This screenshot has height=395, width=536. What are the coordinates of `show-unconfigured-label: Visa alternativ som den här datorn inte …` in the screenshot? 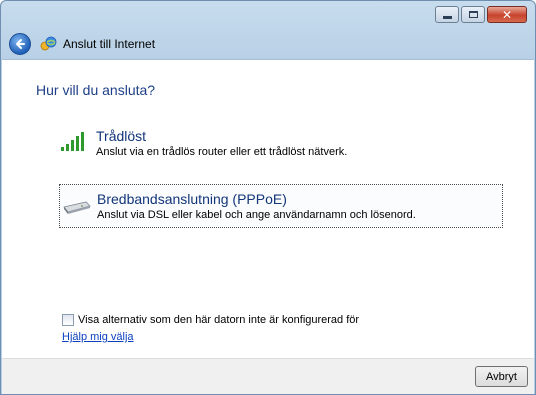 It's located at (218, 320).